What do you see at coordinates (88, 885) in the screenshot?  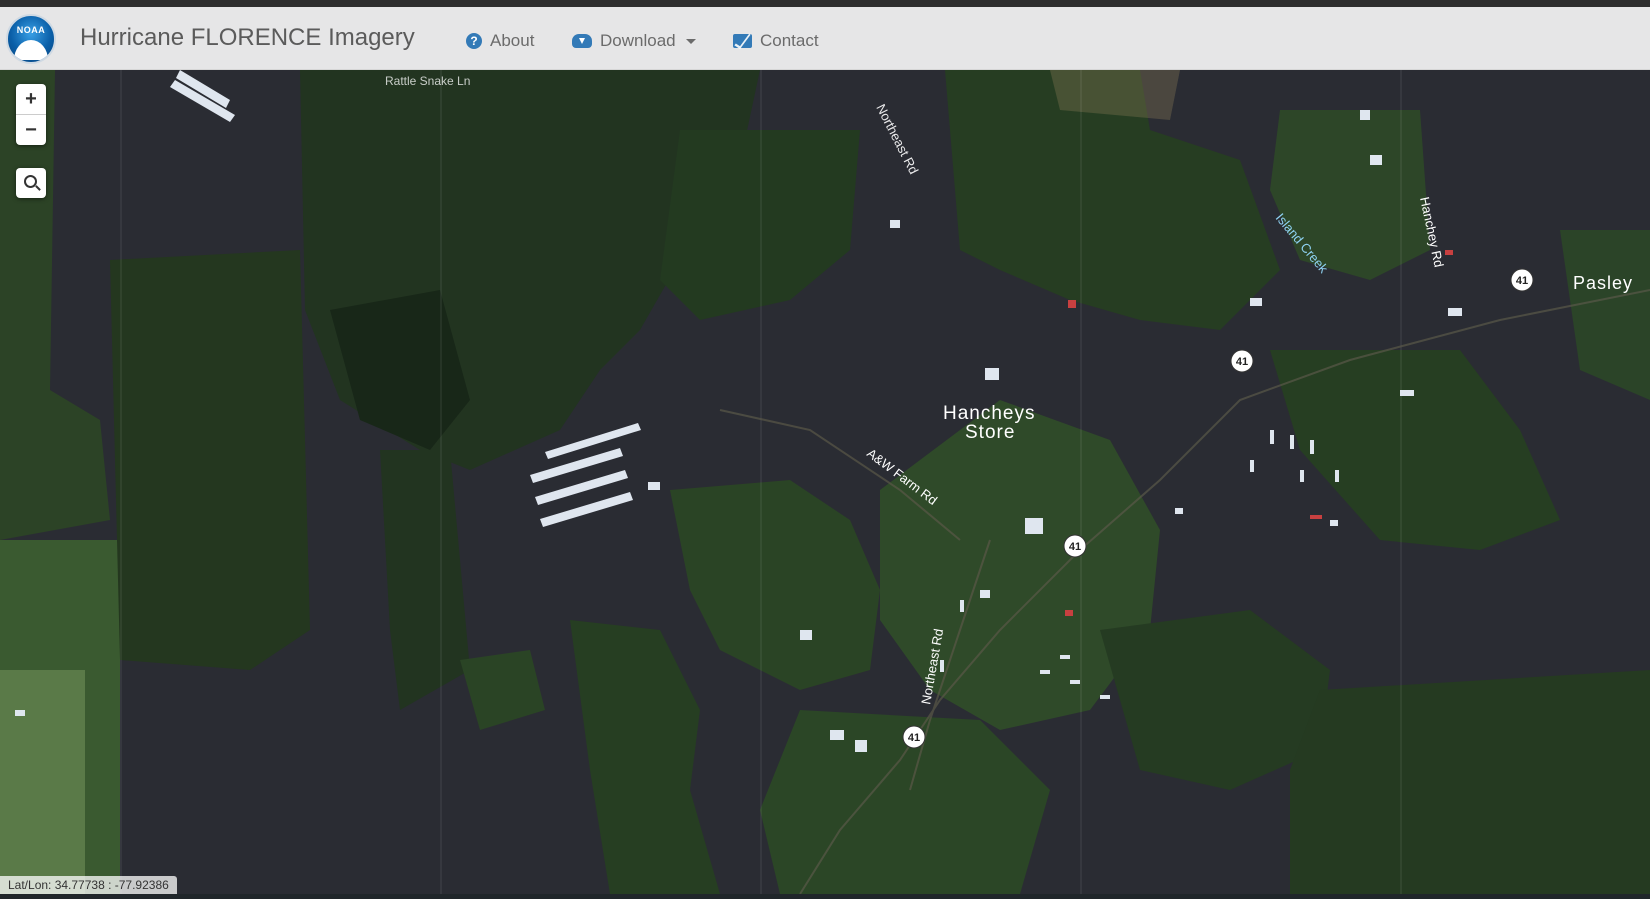 I see `latlon-readout: Lat/Lon: 34.77738 : -77.92386` at bounding box center [88, 885].